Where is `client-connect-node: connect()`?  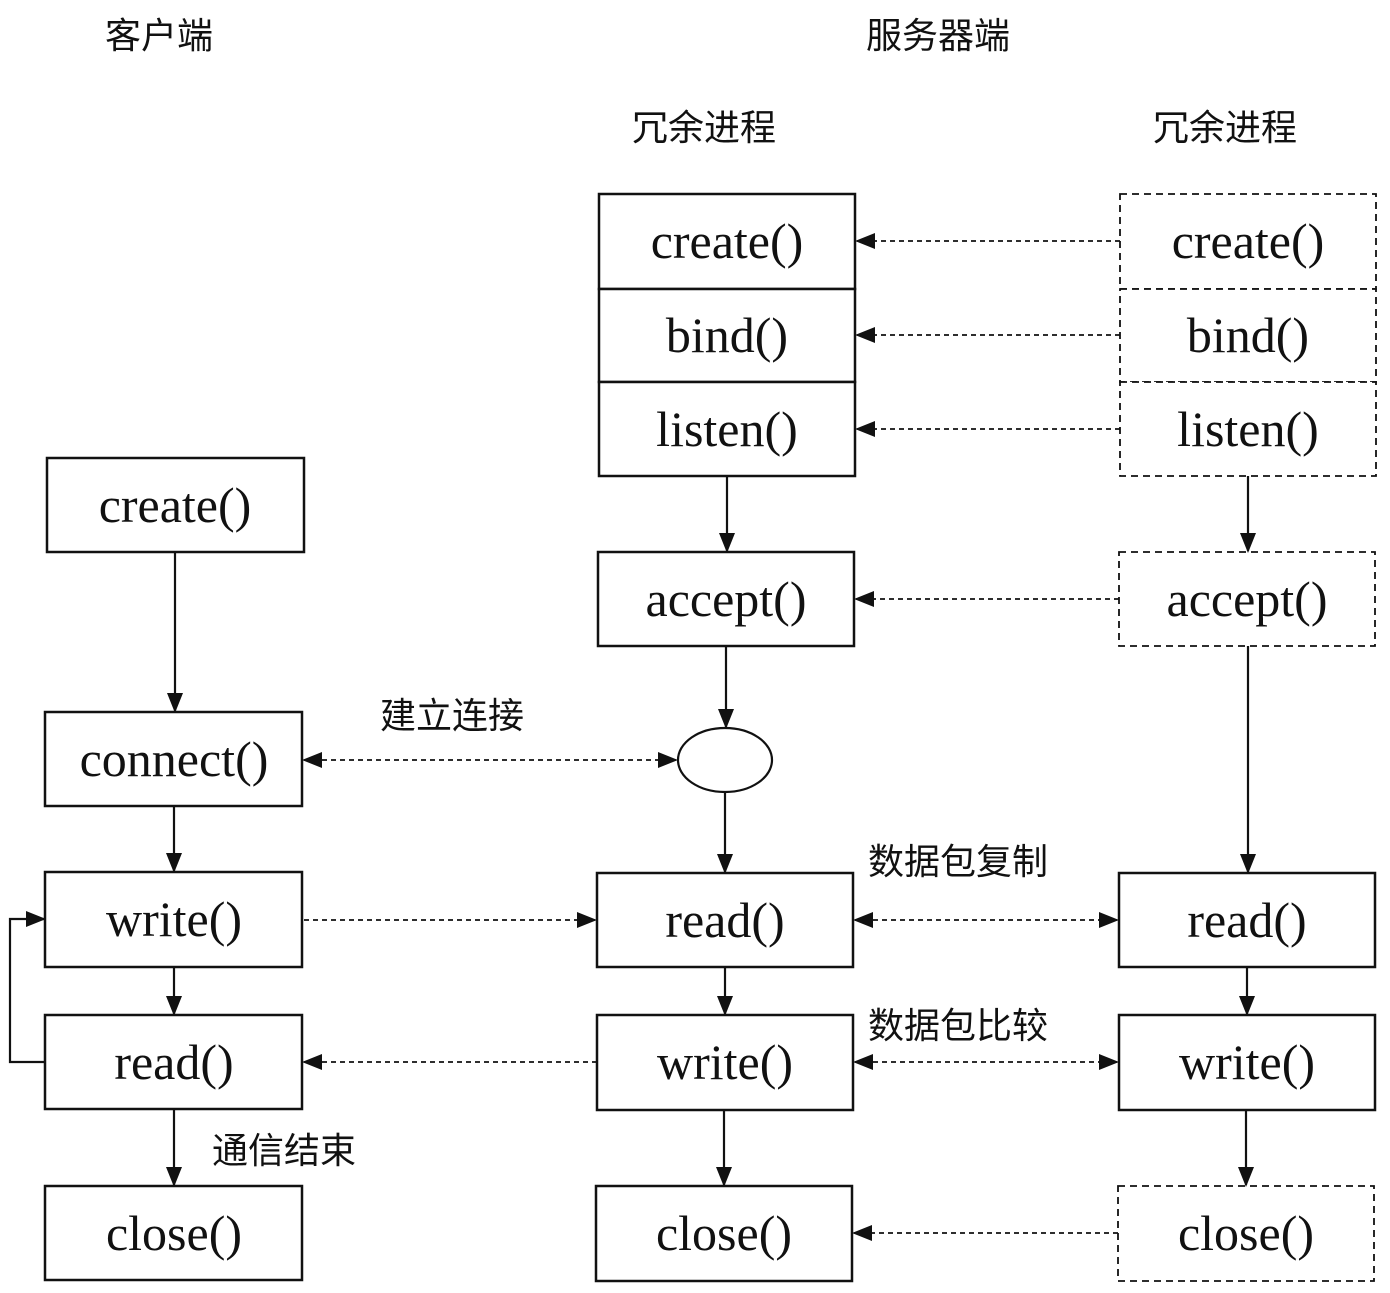
client-connect-node: connect() is located at coordinates (173, 759).